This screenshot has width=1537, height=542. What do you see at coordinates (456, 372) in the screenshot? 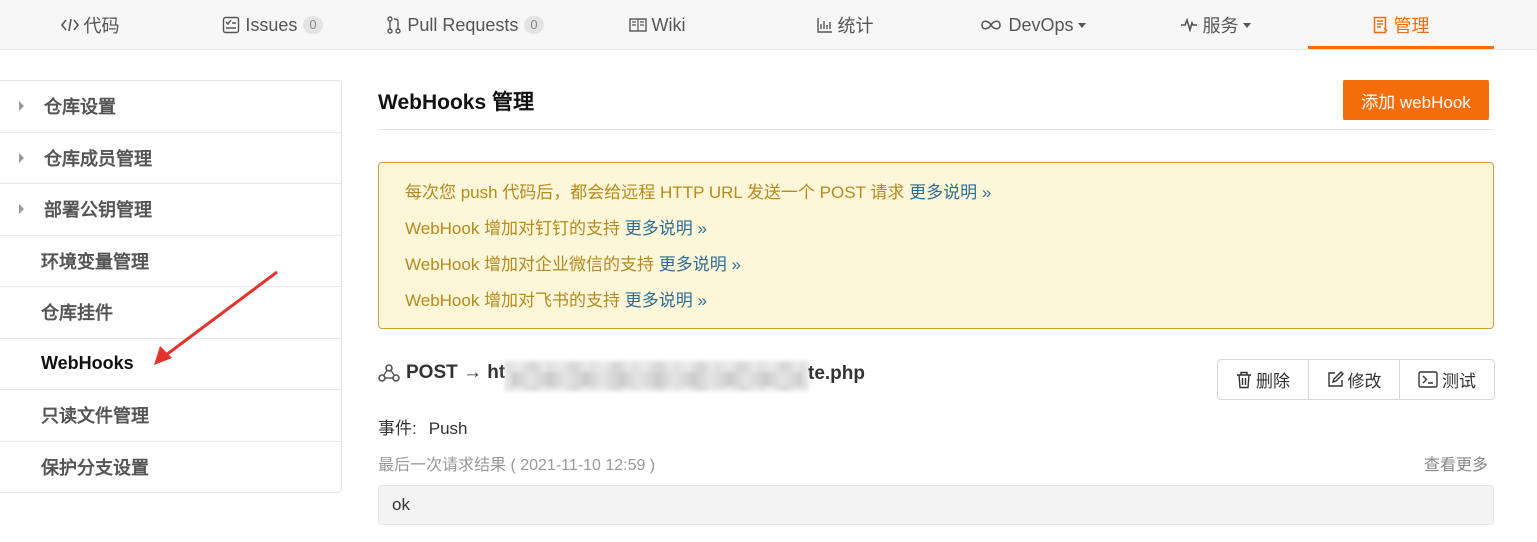
I see `webhook-url-prefix: POST → ht` at bounding box center [456, 372].